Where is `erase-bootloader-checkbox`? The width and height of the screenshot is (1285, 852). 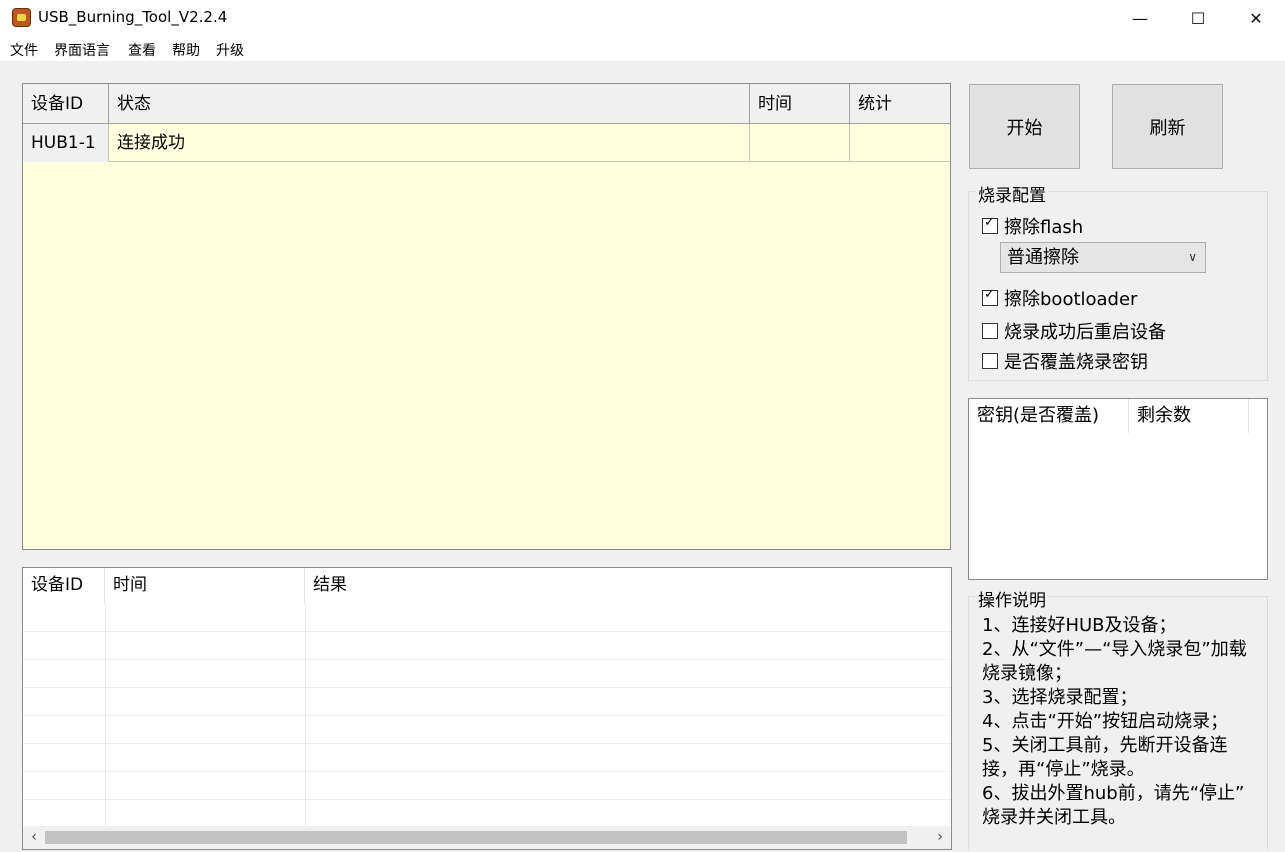
erase-bootloader-checkbox is located at coordinates (990, 296).